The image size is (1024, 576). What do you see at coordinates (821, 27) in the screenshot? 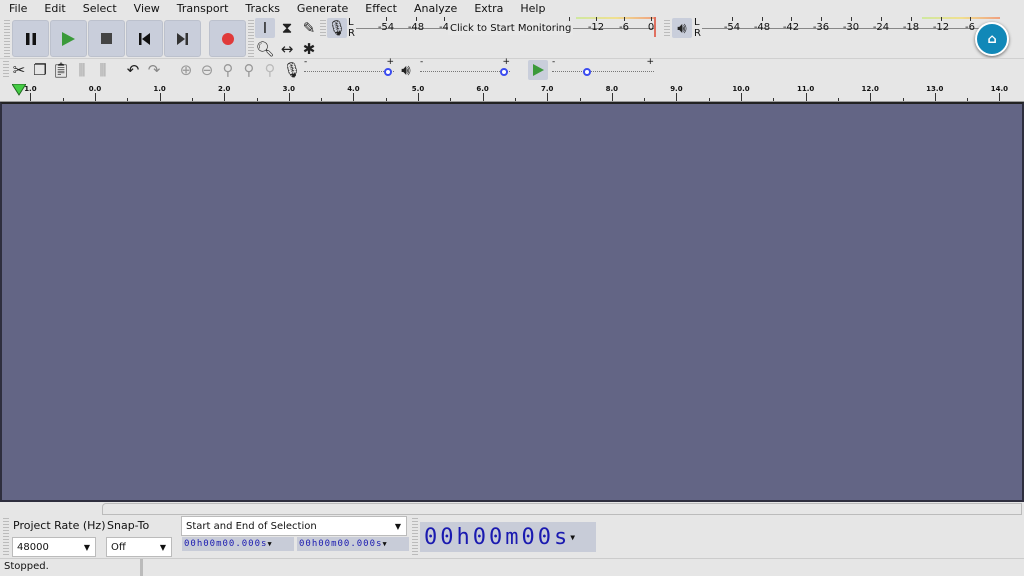
I see `meter-label: -36` at bounding box center [821, 27].